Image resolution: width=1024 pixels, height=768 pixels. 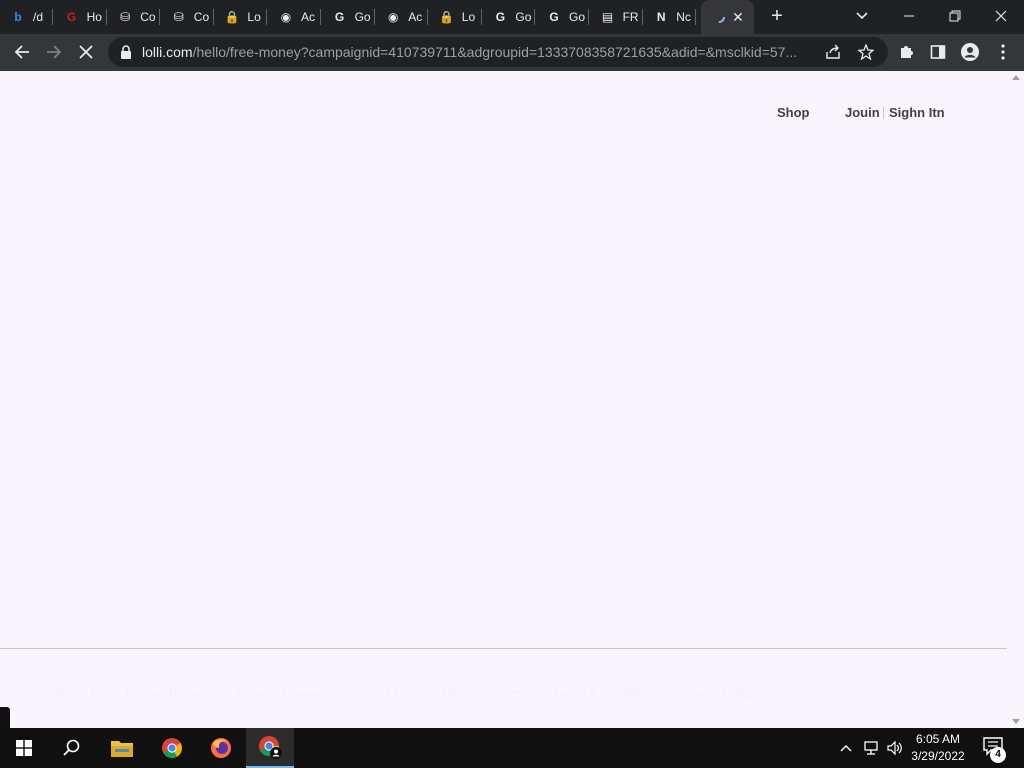 What do you see at coordinates (170, 693) in the screenshot?
I see `footer-link: Partner Program` at bounding box center [170, 693].